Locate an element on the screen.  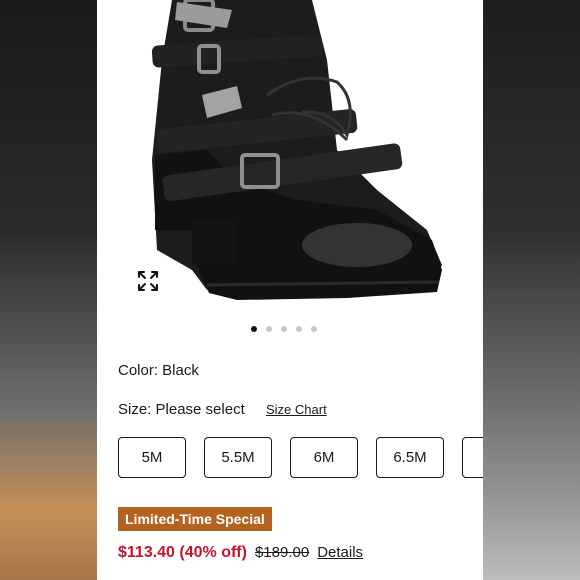
expand-arrows-icon is located at coordinates (148, 281).